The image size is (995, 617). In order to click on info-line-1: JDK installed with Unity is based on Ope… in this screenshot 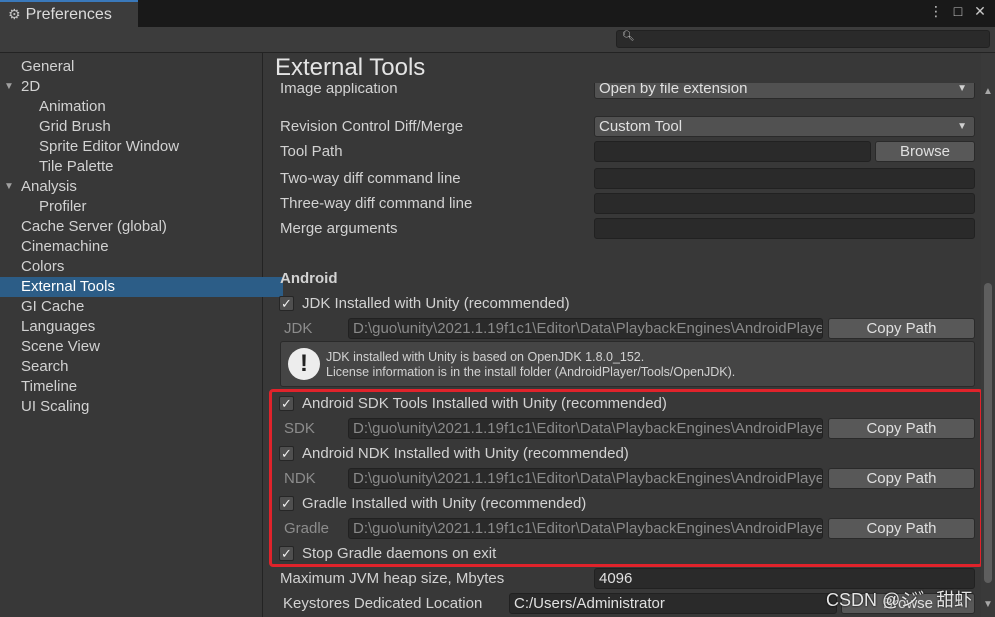, I will do `click(485, 357)`.